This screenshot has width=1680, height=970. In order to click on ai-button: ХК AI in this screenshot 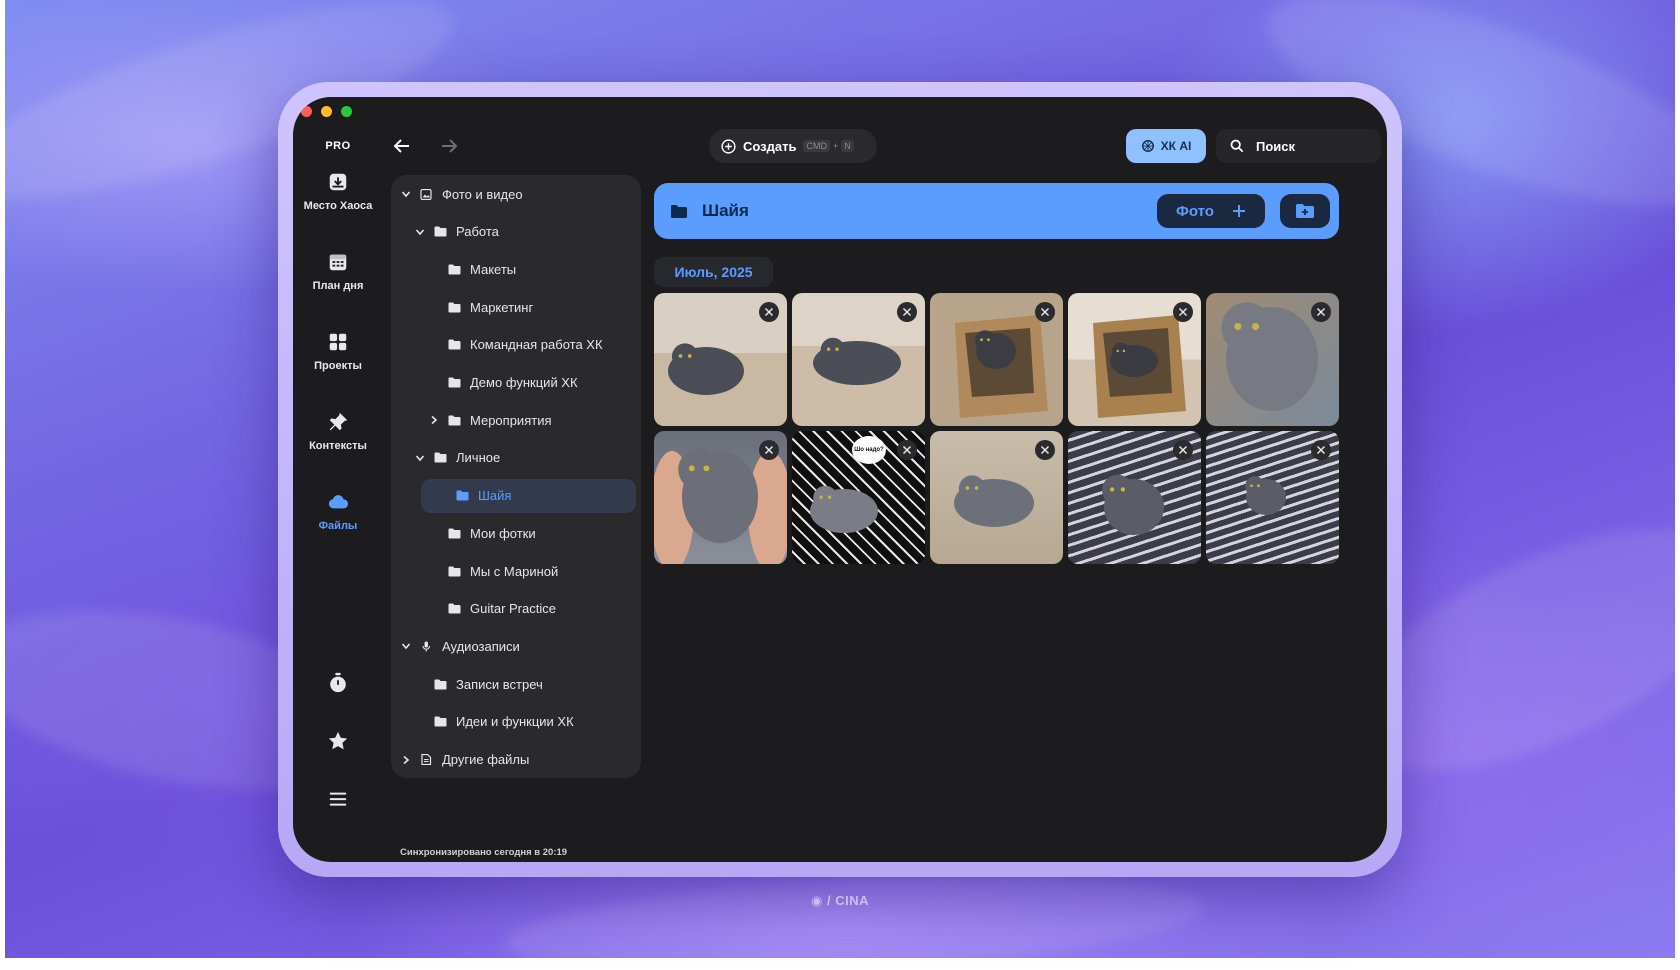, I will do `click(1166, 146)`.